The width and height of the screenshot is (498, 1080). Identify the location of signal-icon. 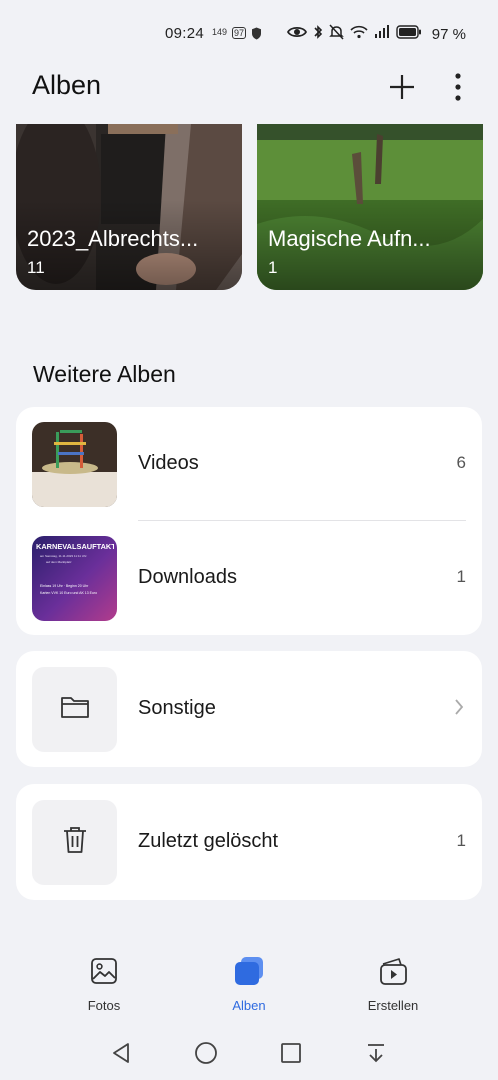
(382, 34).